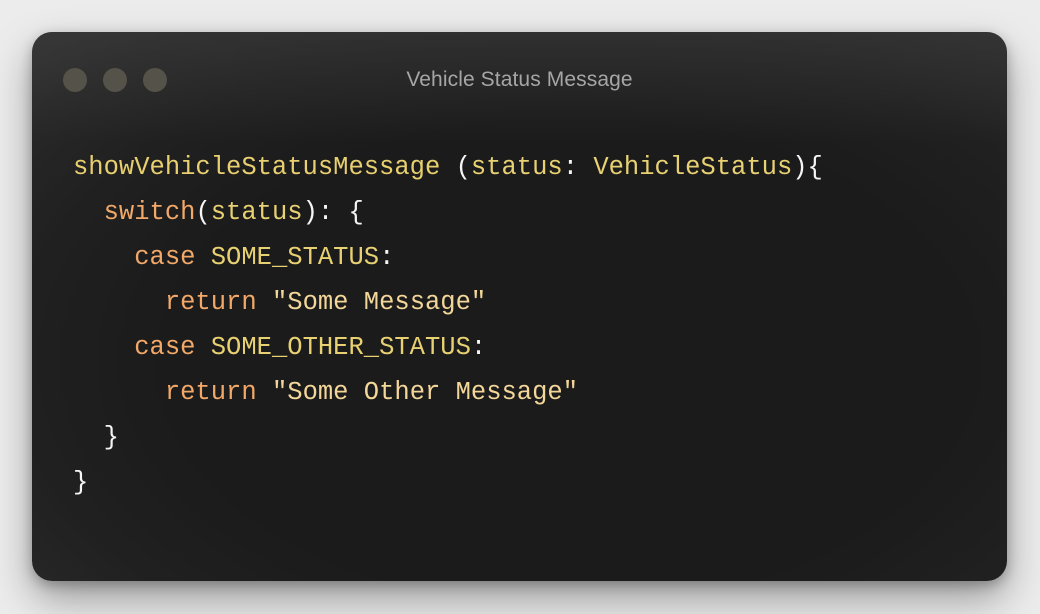 The height and width of the screenshot is (614, 1040). I want to click on code-line: case SOME_OTHER_STATUS:, so click(448, 347).